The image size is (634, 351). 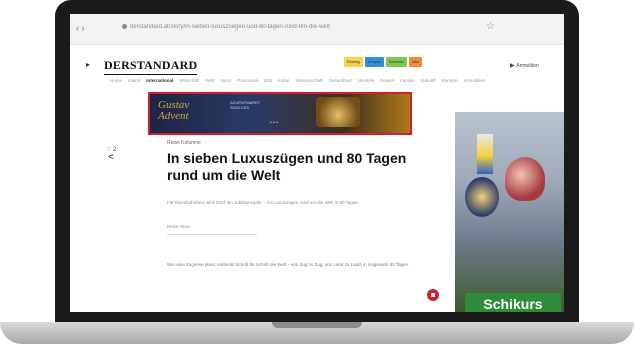 I want to click on nav-item: Immobilien, so click(x=475, y=82).